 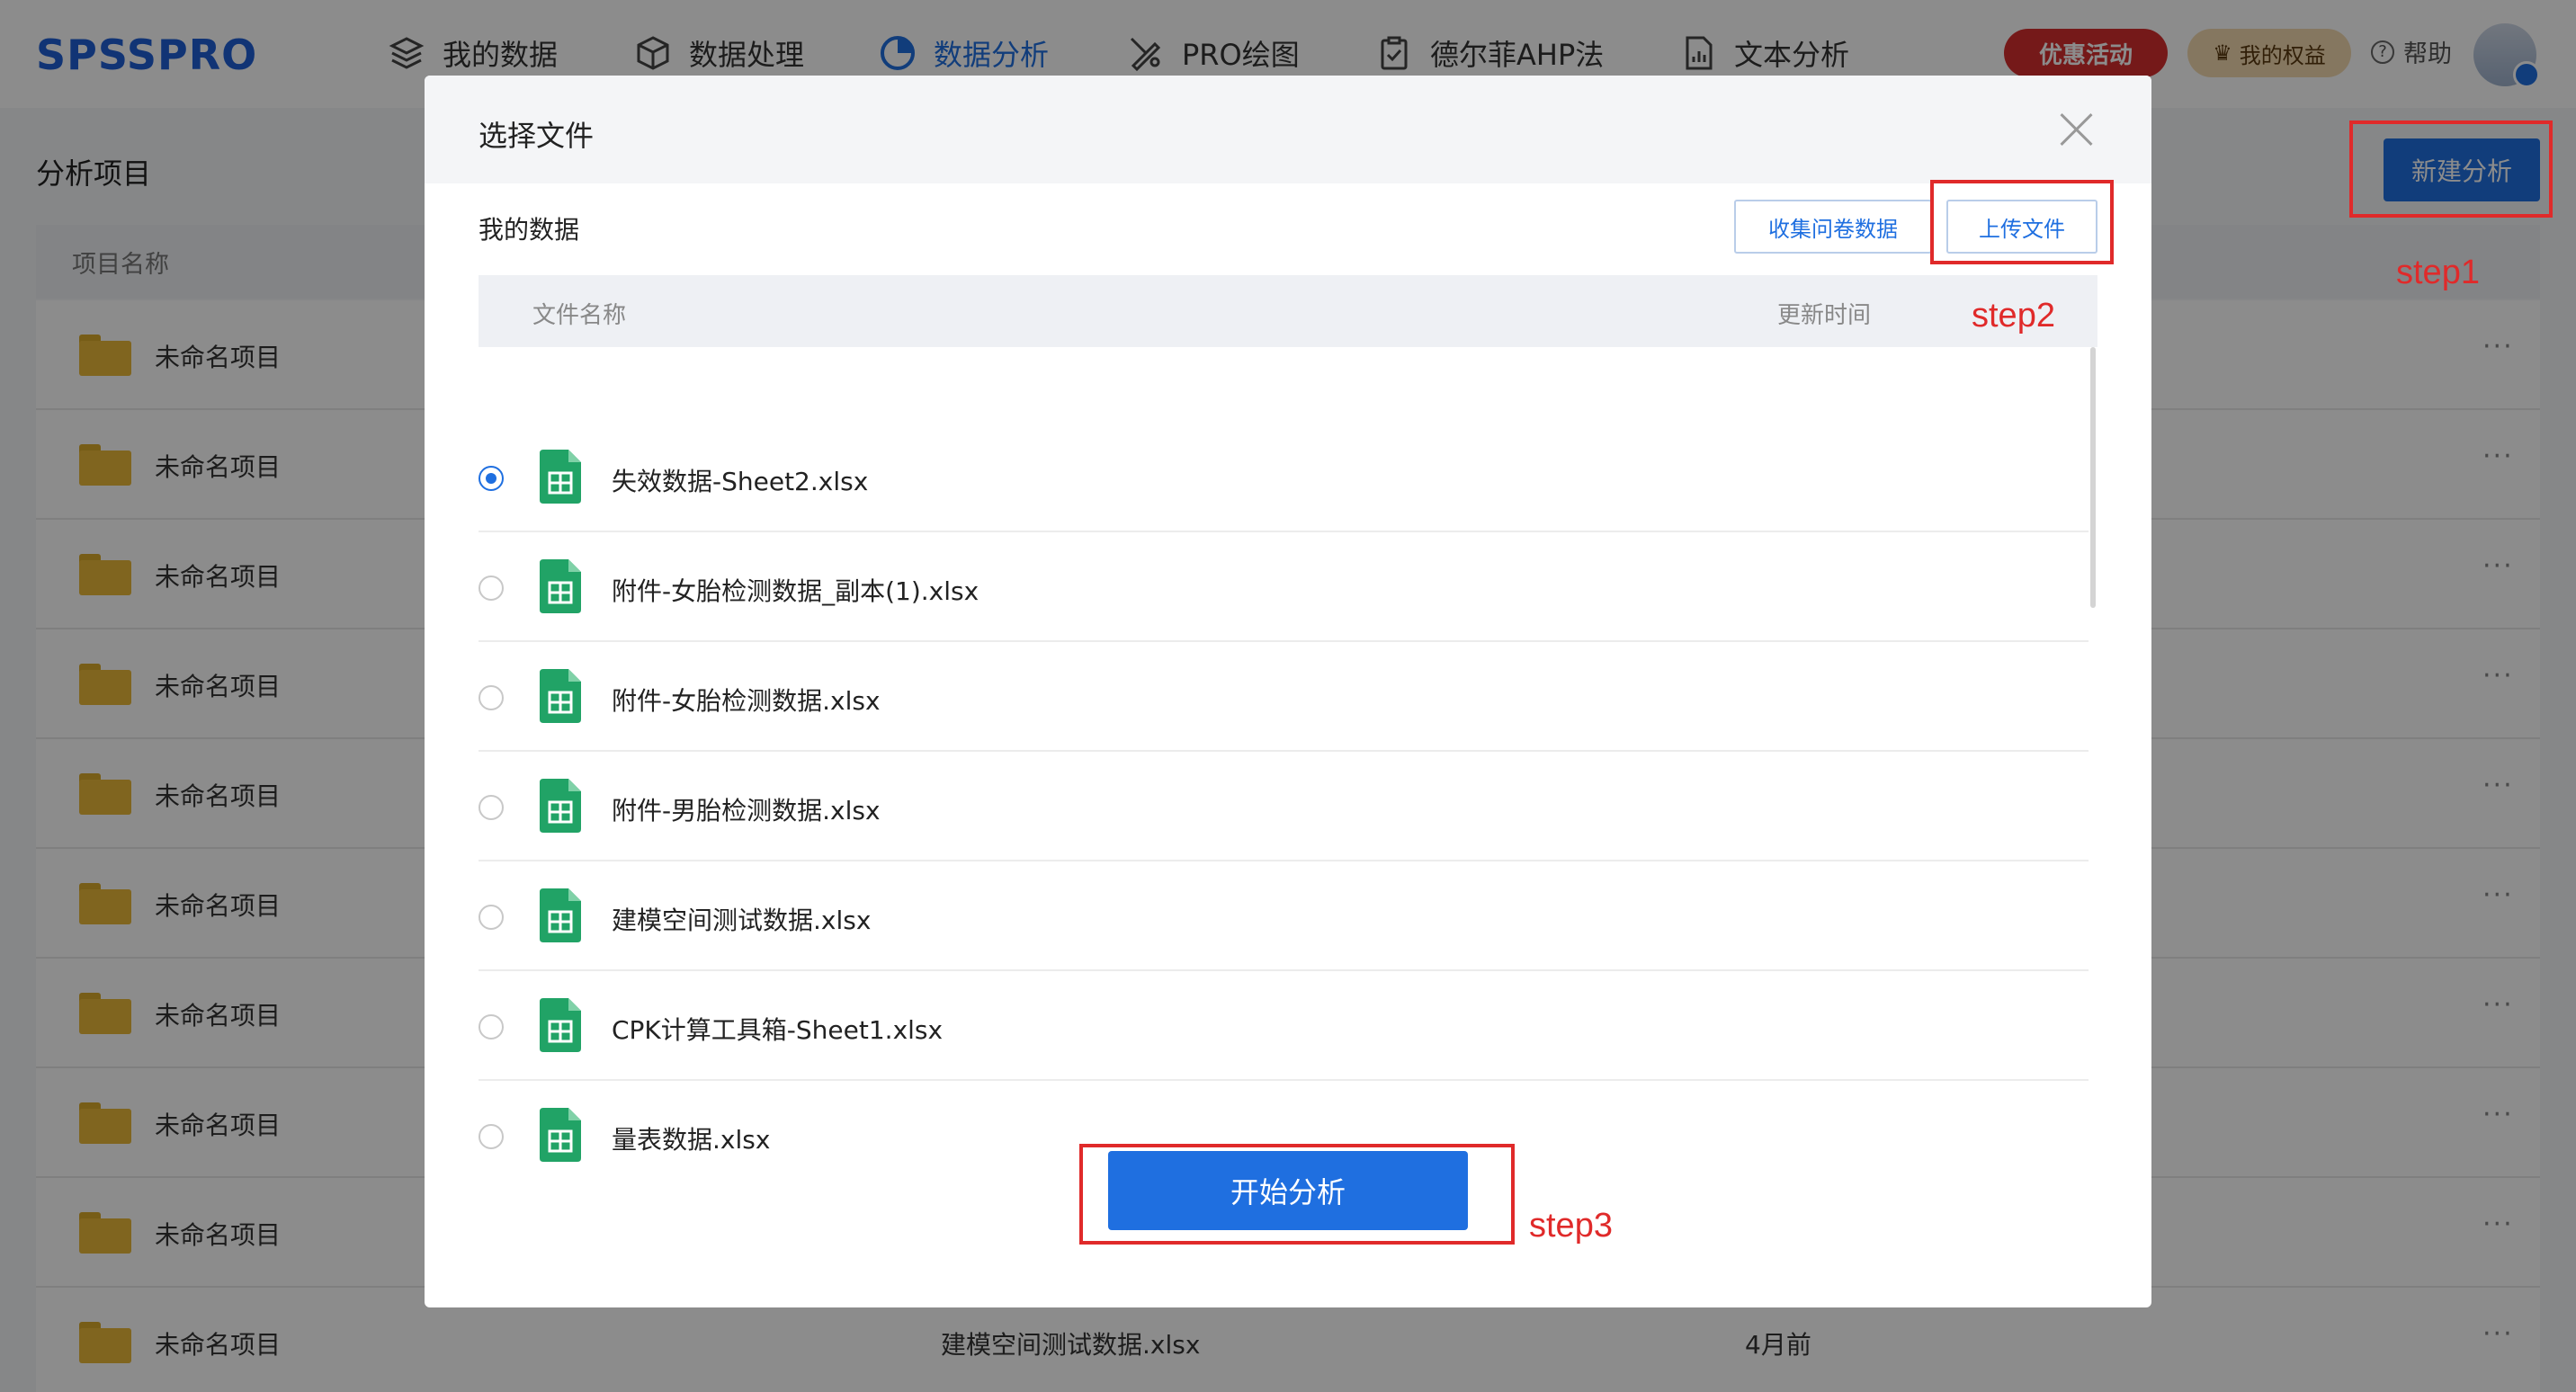 What do you see at coordinates (746, 701) in the screenshot?
I see `file-name: 附件-女胎检测数据.xlsx` at bounding box center [746, 701].